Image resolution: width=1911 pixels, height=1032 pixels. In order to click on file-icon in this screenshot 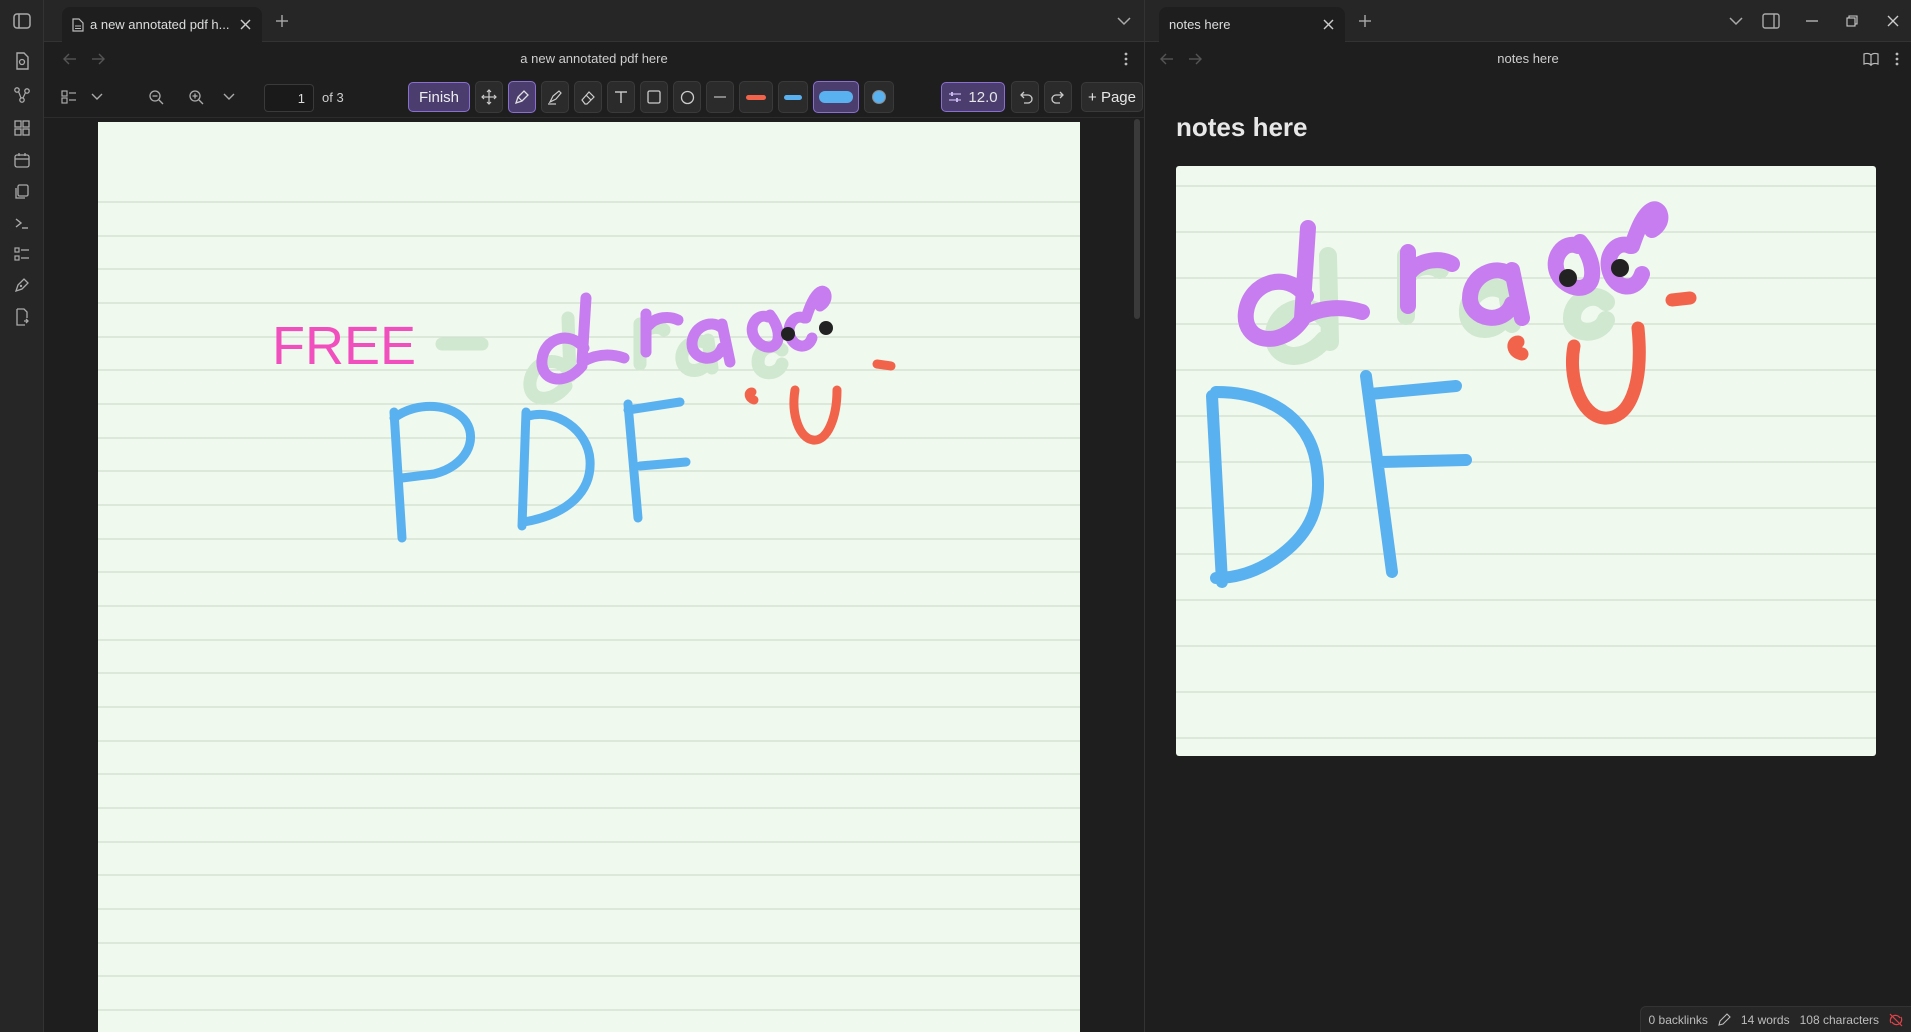, I will do `click(78, 24)`.